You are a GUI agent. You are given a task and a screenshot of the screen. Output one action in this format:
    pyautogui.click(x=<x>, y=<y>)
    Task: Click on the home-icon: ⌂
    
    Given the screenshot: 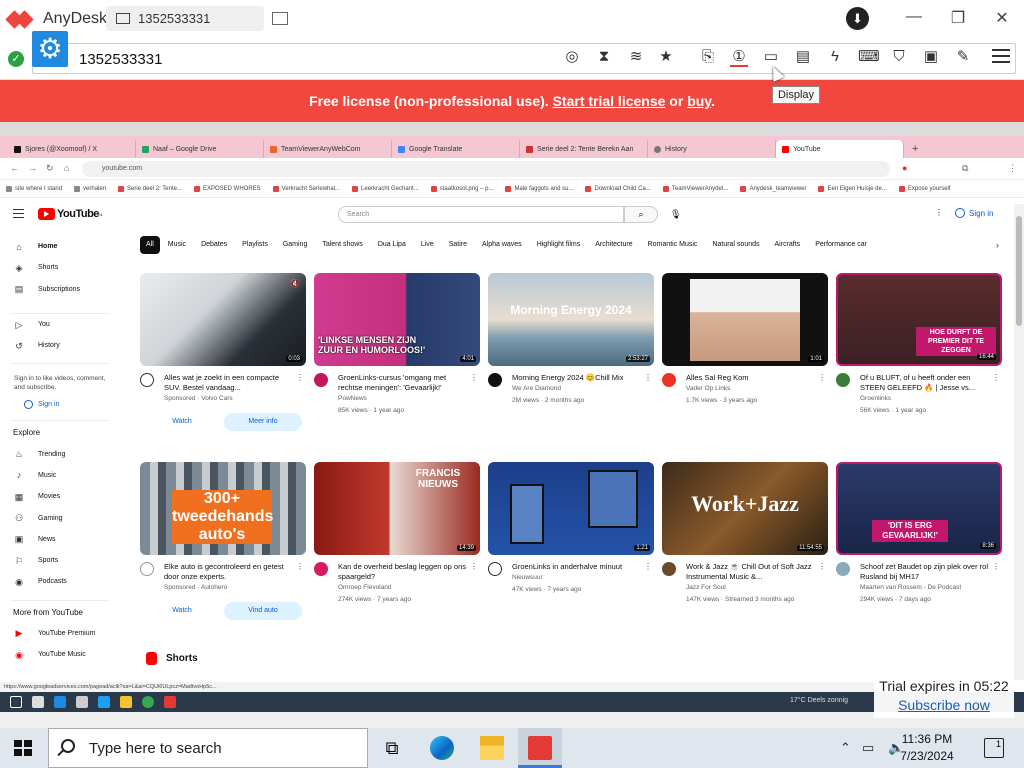 What is the action you would take?
    pyautogui.click(x=66, y=168)
    